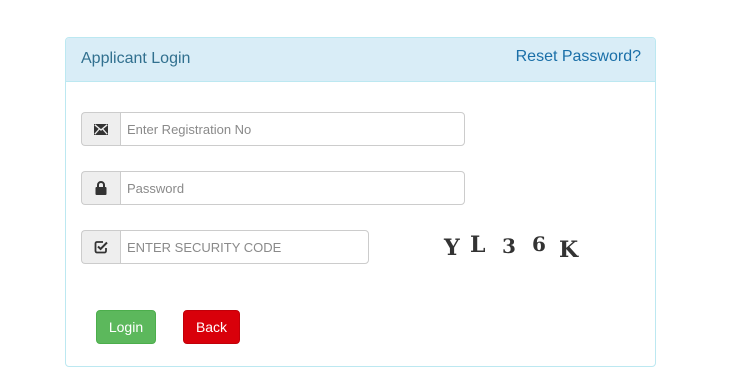 The width and height of the screenshot is (733, 367). What do you see at coordinates (100, 247) in the screenshot?
I see `checkbox-edit-icon` at bounding box center [100, 247].